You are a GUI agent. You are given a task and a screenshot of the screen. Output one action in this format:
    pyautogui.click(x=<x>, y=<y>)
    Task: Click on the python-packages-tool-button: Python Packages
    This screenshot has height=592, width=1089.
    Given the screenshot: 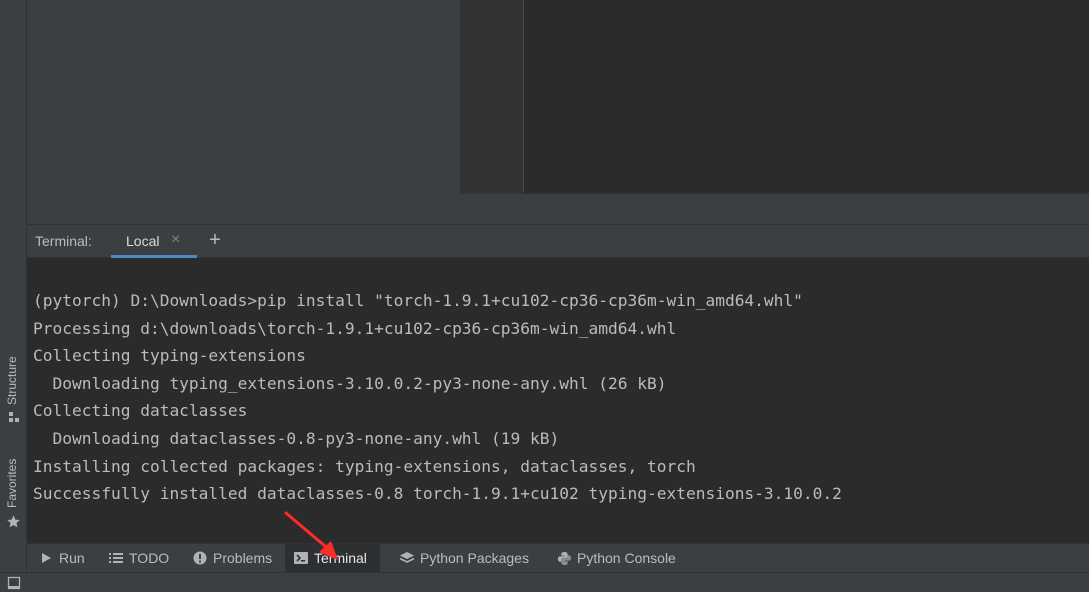 What is the action you would take?
    pyautogui.click(x=464, y=558)
    